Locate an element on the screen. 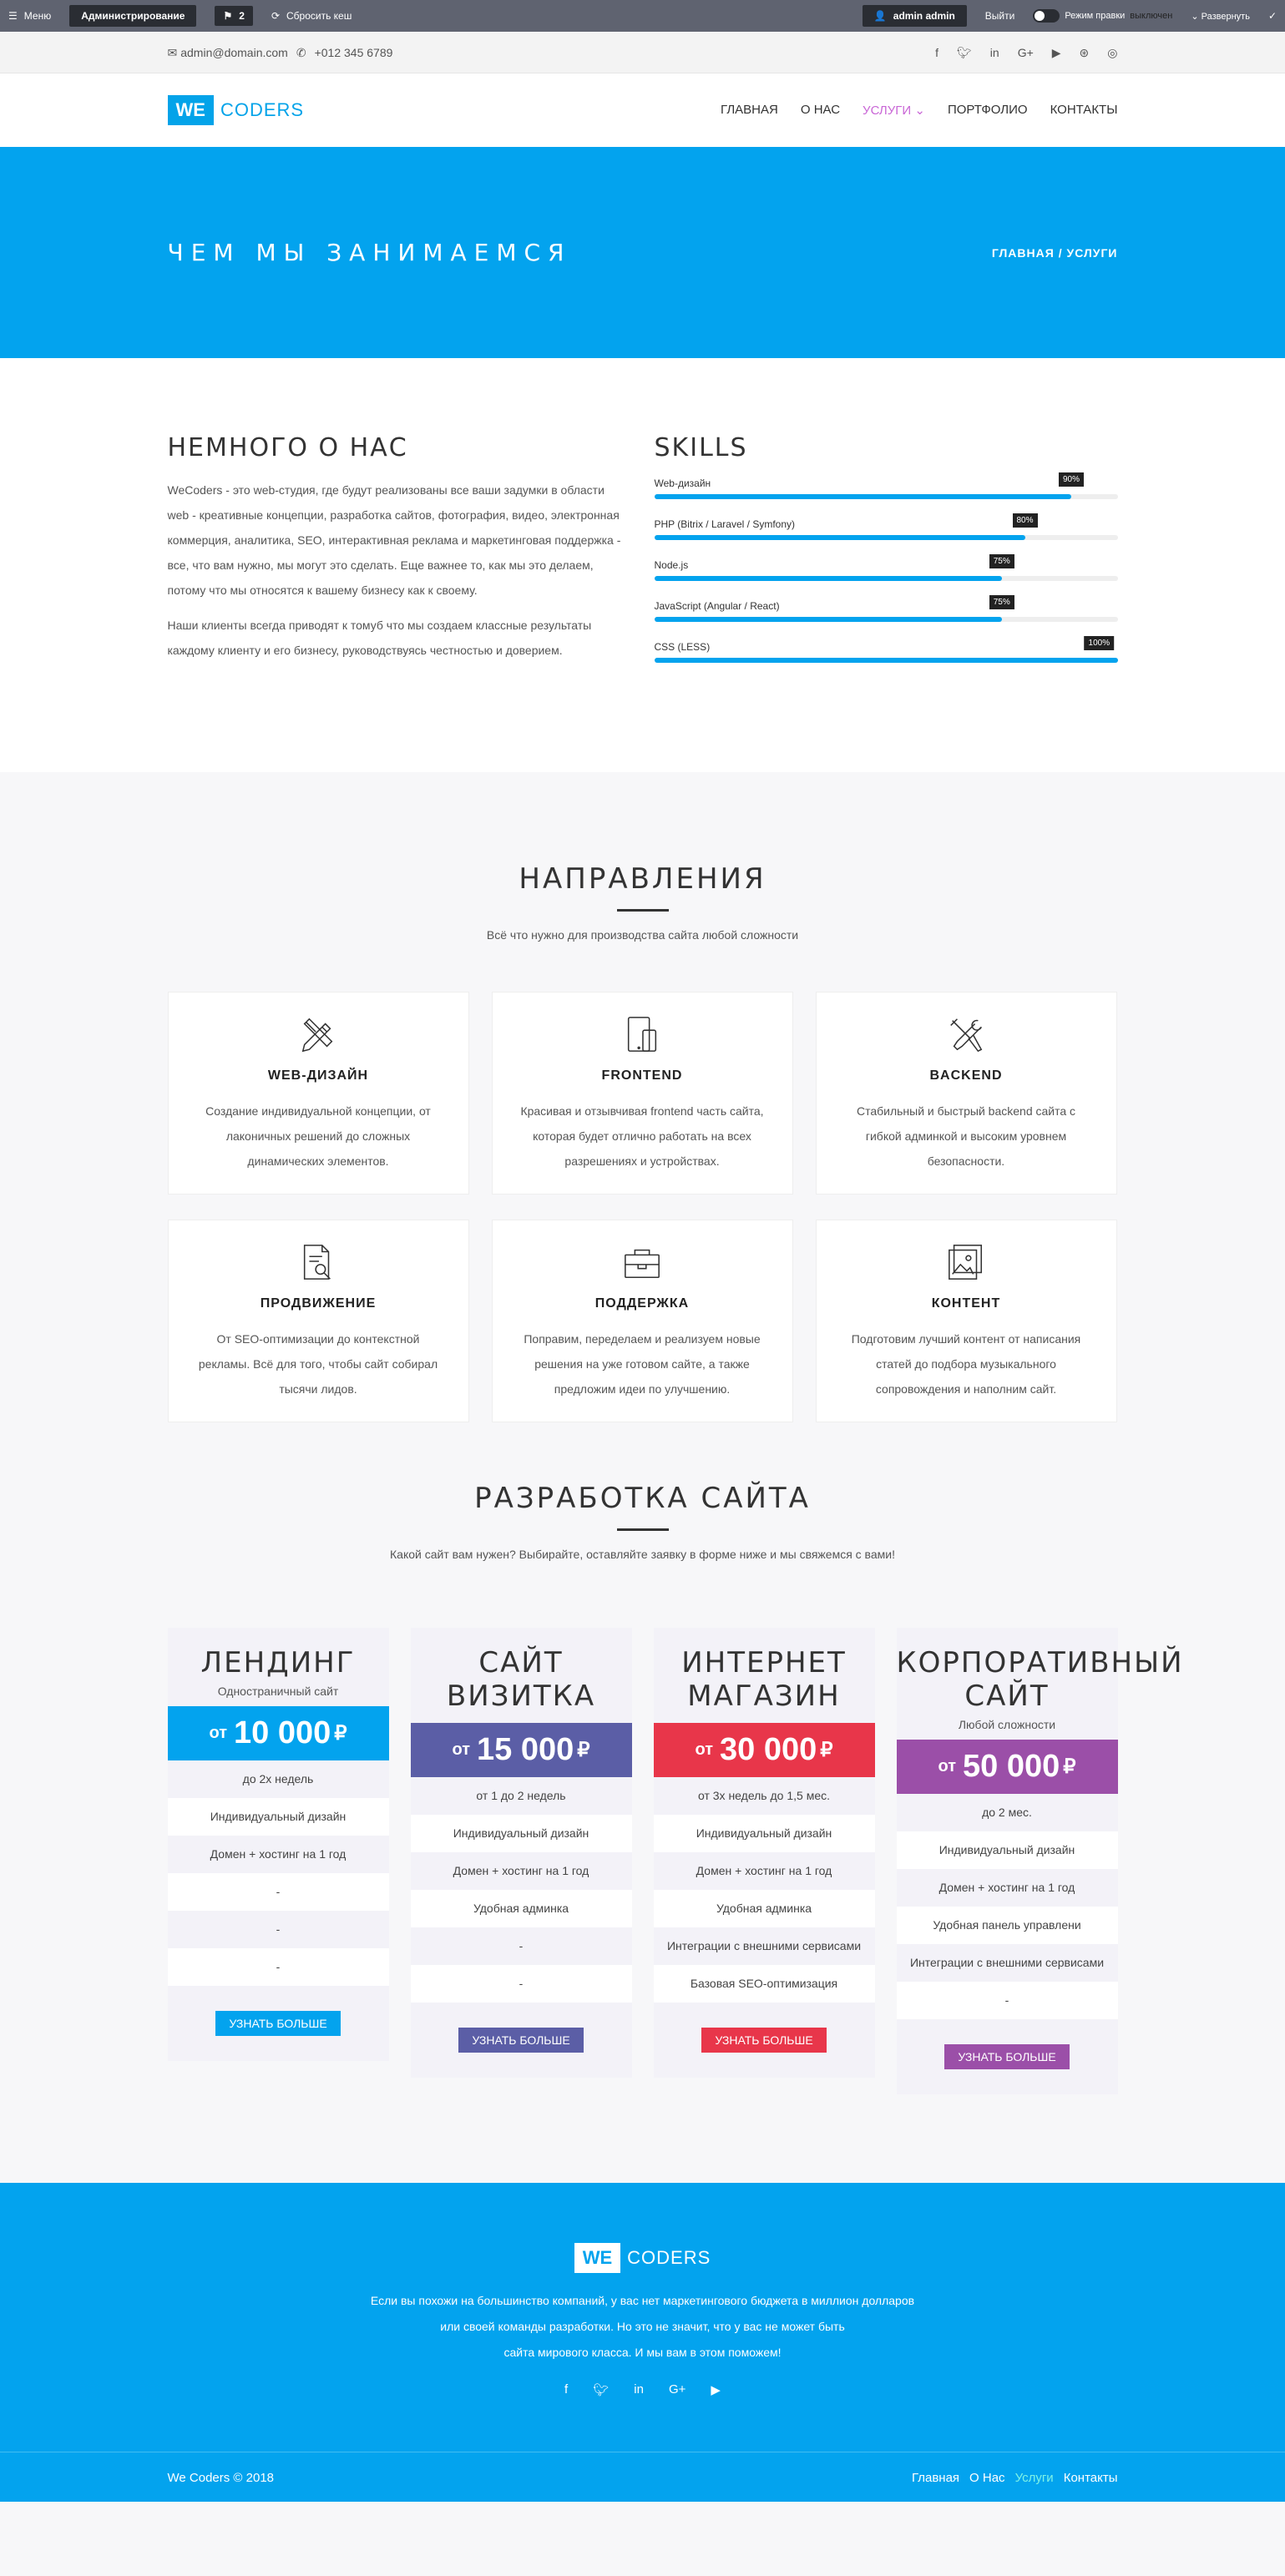  nav-item-contacts: КОНТАКТЫ is located at coordinates (1084, 110).